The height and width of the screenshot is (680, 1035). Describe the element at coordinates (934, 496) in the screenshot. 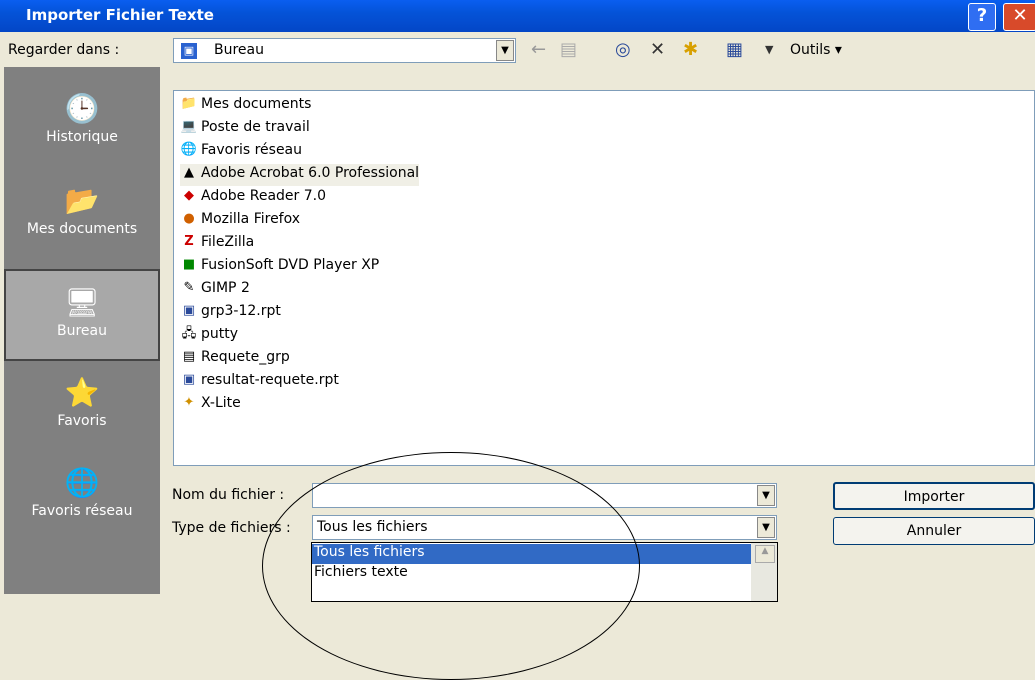

I see `import-button: Importer` at that location.